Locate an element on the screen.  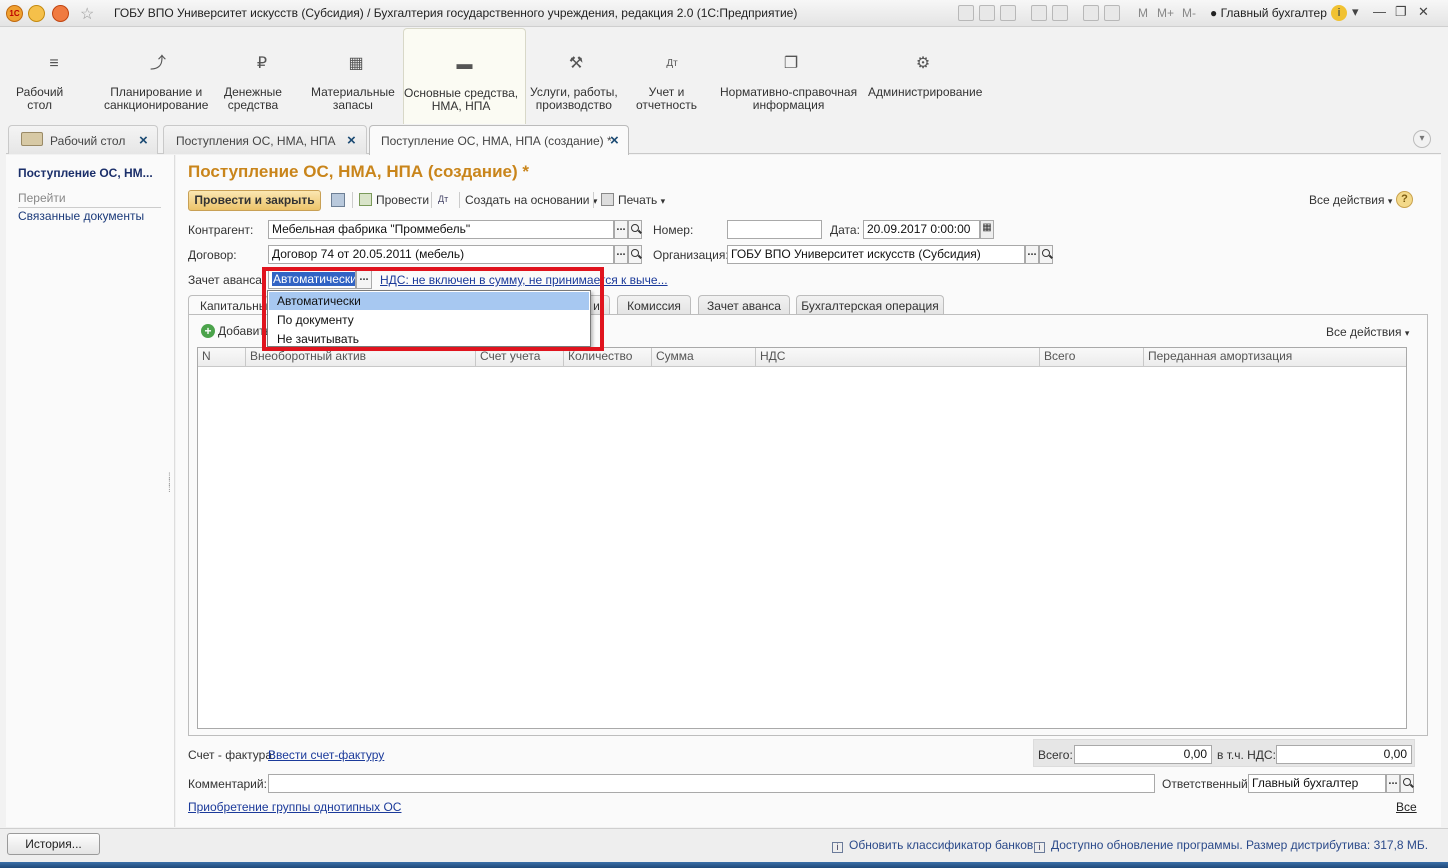
contract-open-icon is located at coordinates (635, 254).